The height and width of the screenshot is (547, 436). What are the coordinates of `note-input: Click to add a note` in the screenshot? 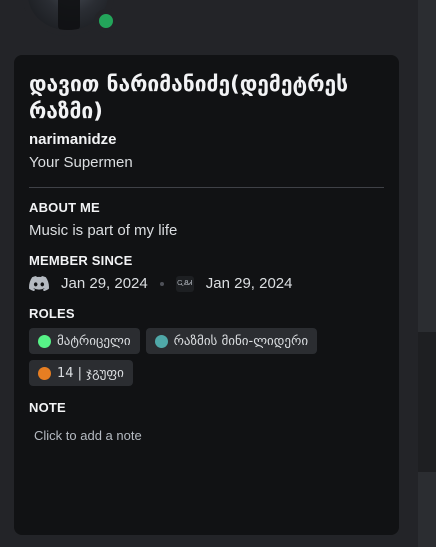 It's located at (206, 435).